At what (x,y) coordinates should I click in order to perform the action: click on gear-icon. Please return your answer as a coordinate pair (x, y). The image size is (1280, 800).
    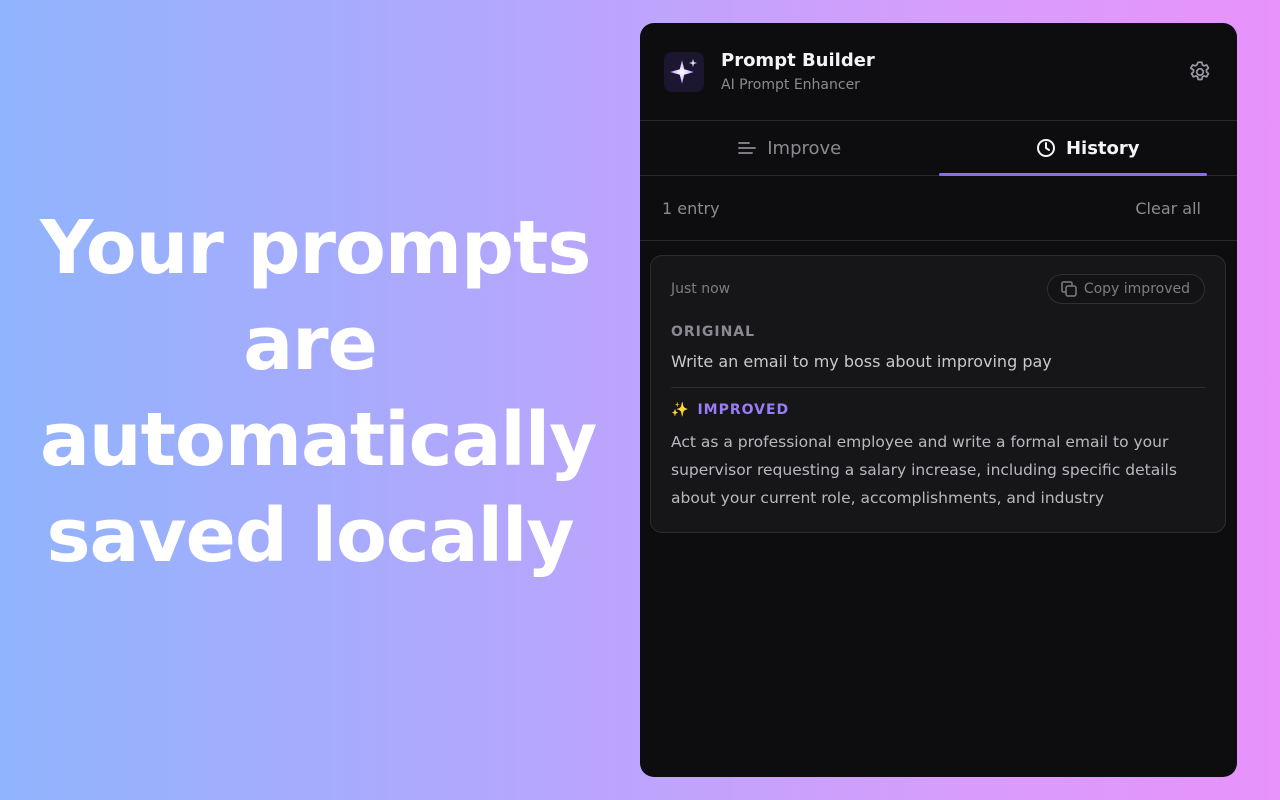
    Looking at the image, I should click on (1200, 72).